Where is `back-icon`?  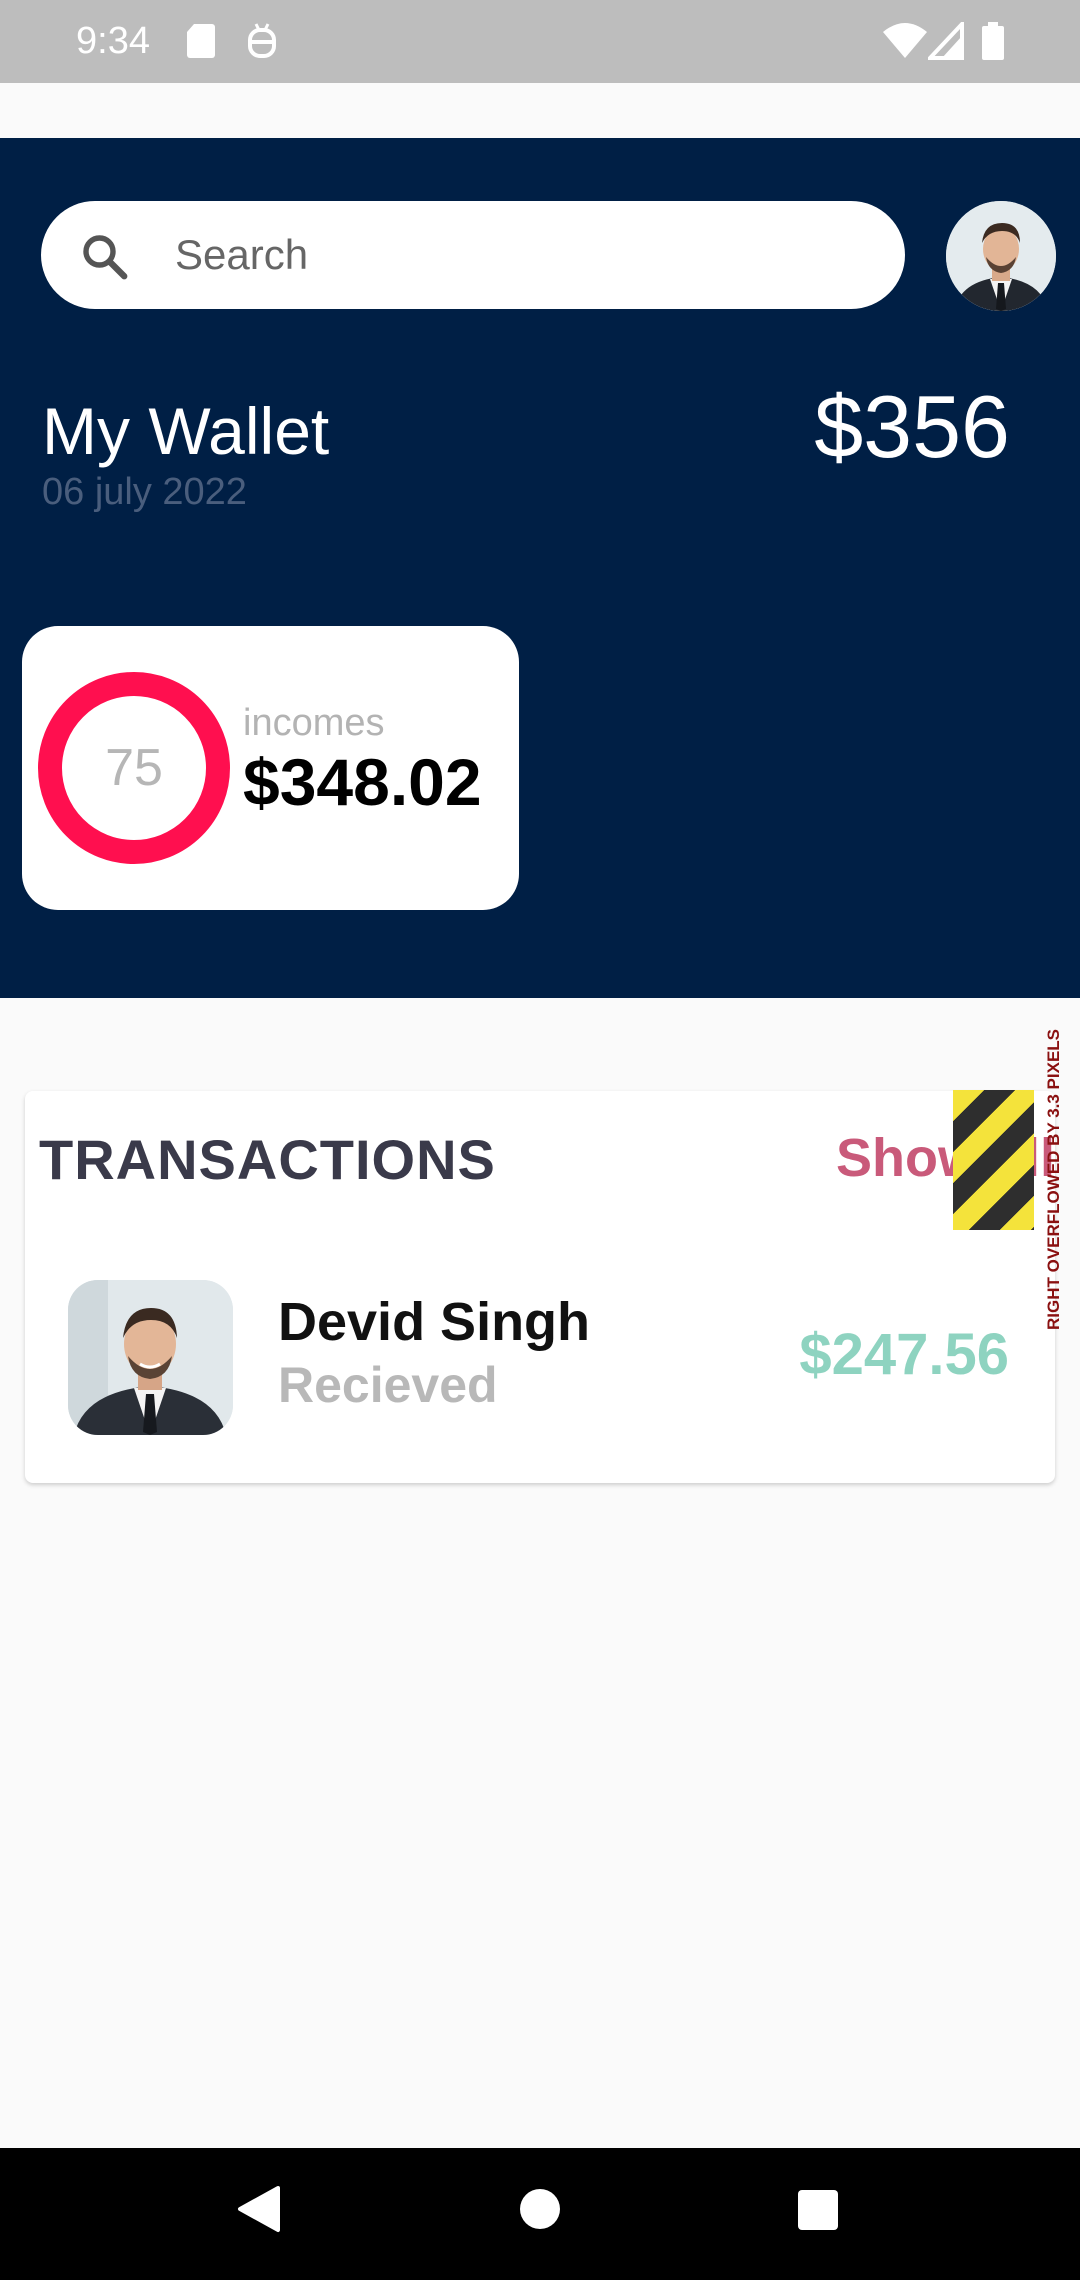 back-icon is located at coordinates (259, 2211).